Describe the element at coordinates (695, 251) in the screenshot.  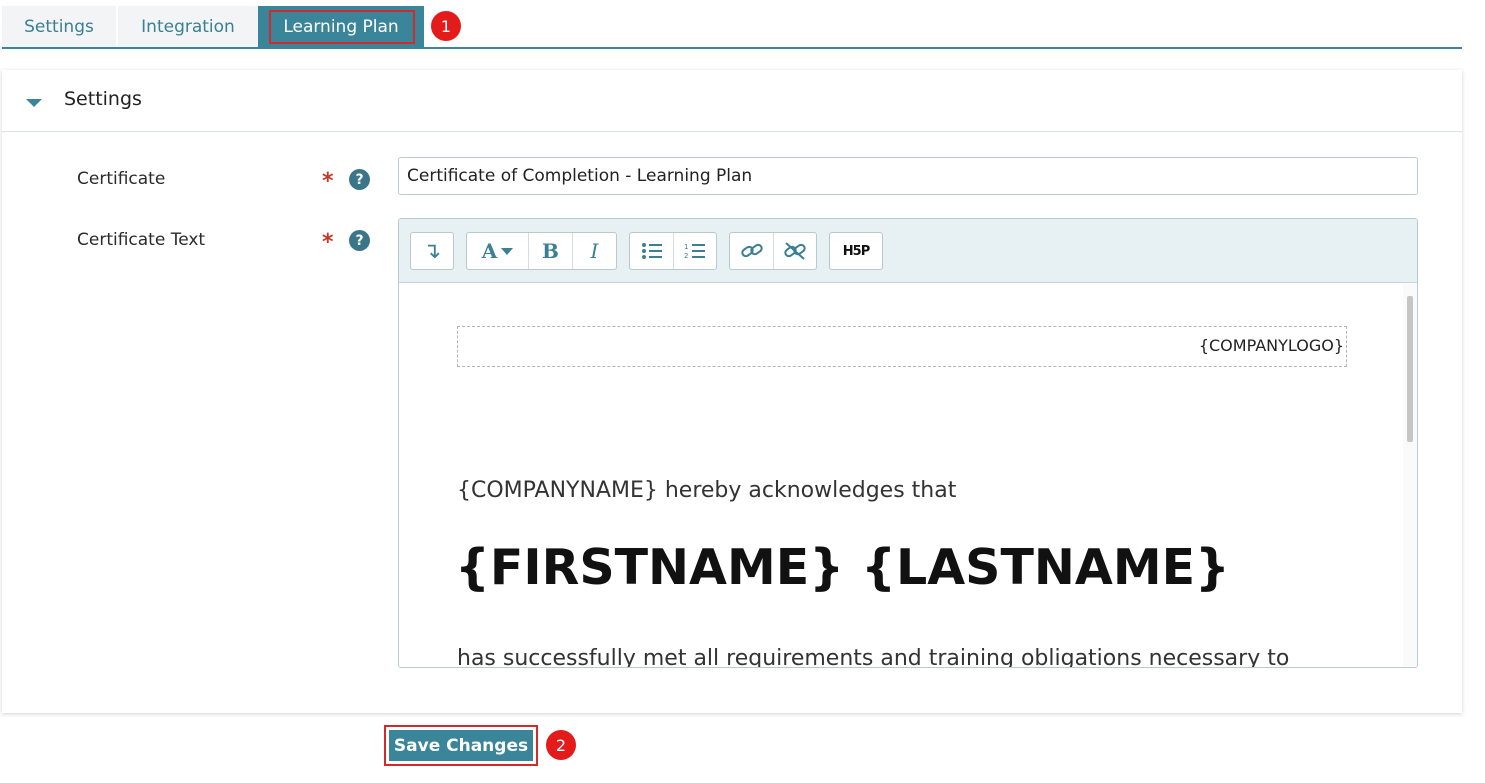
I see `numbered-list-icon: 12` at that location.